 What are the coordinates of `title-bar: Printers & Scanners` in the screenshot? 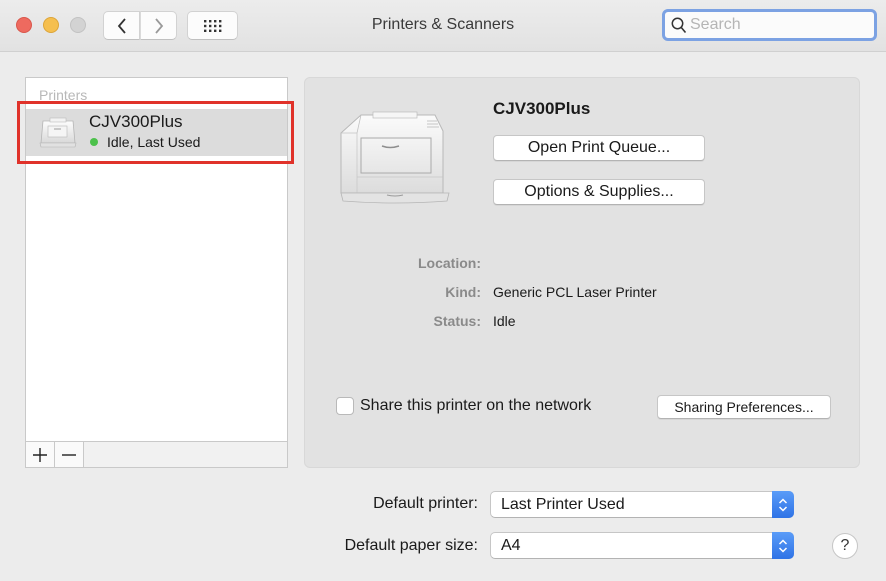 It's located at (443, 26).